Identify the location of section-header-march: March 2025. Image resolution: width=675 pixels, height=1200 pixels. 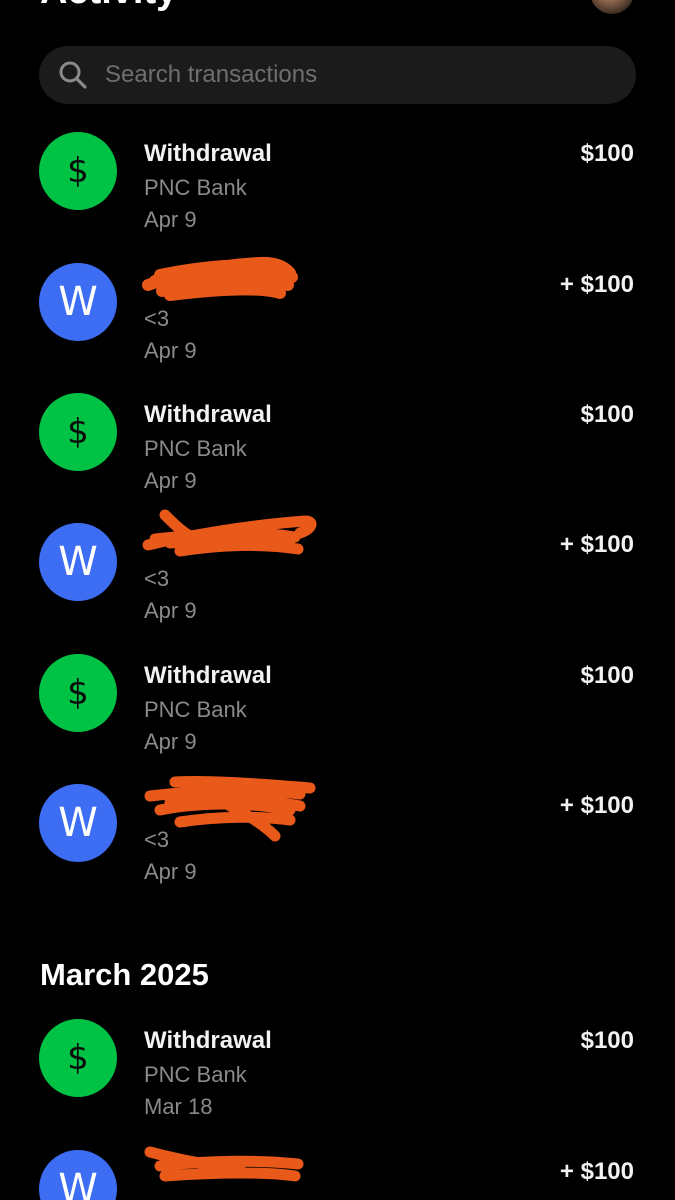
(124, 974).